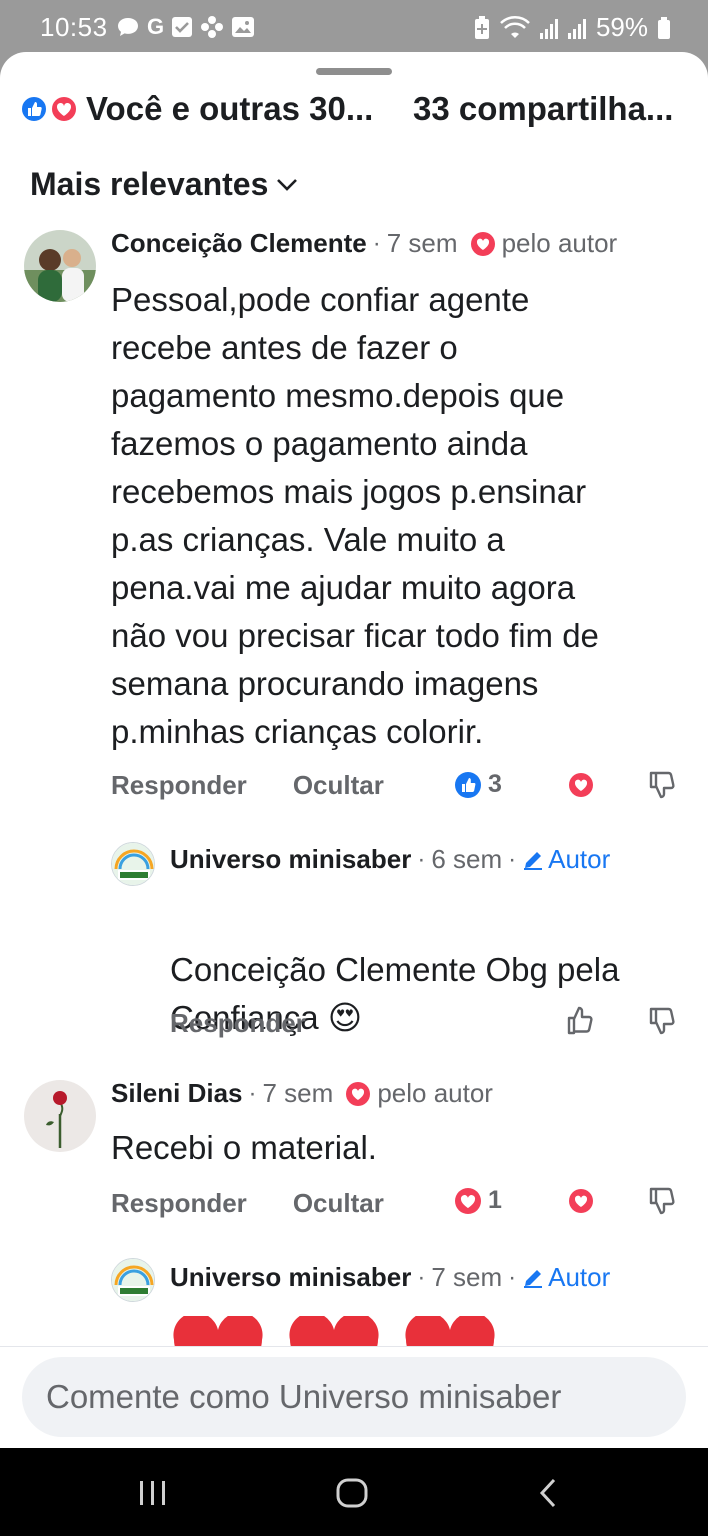 This screenshot has width=708, height=1536. What do you see at coordinates (182, 27) in the screenshot?
I see `checkbox-icon` at bounding box center [182, 27].